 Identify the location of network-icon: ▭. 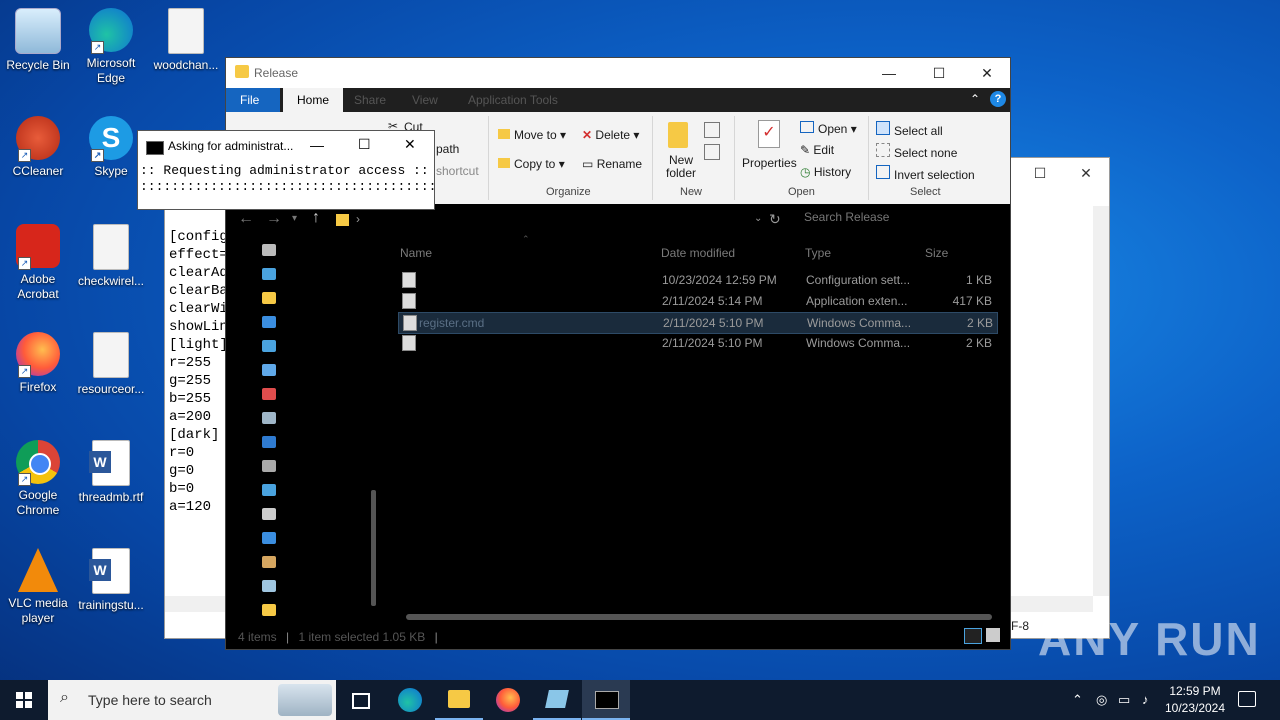
(1124, 700).